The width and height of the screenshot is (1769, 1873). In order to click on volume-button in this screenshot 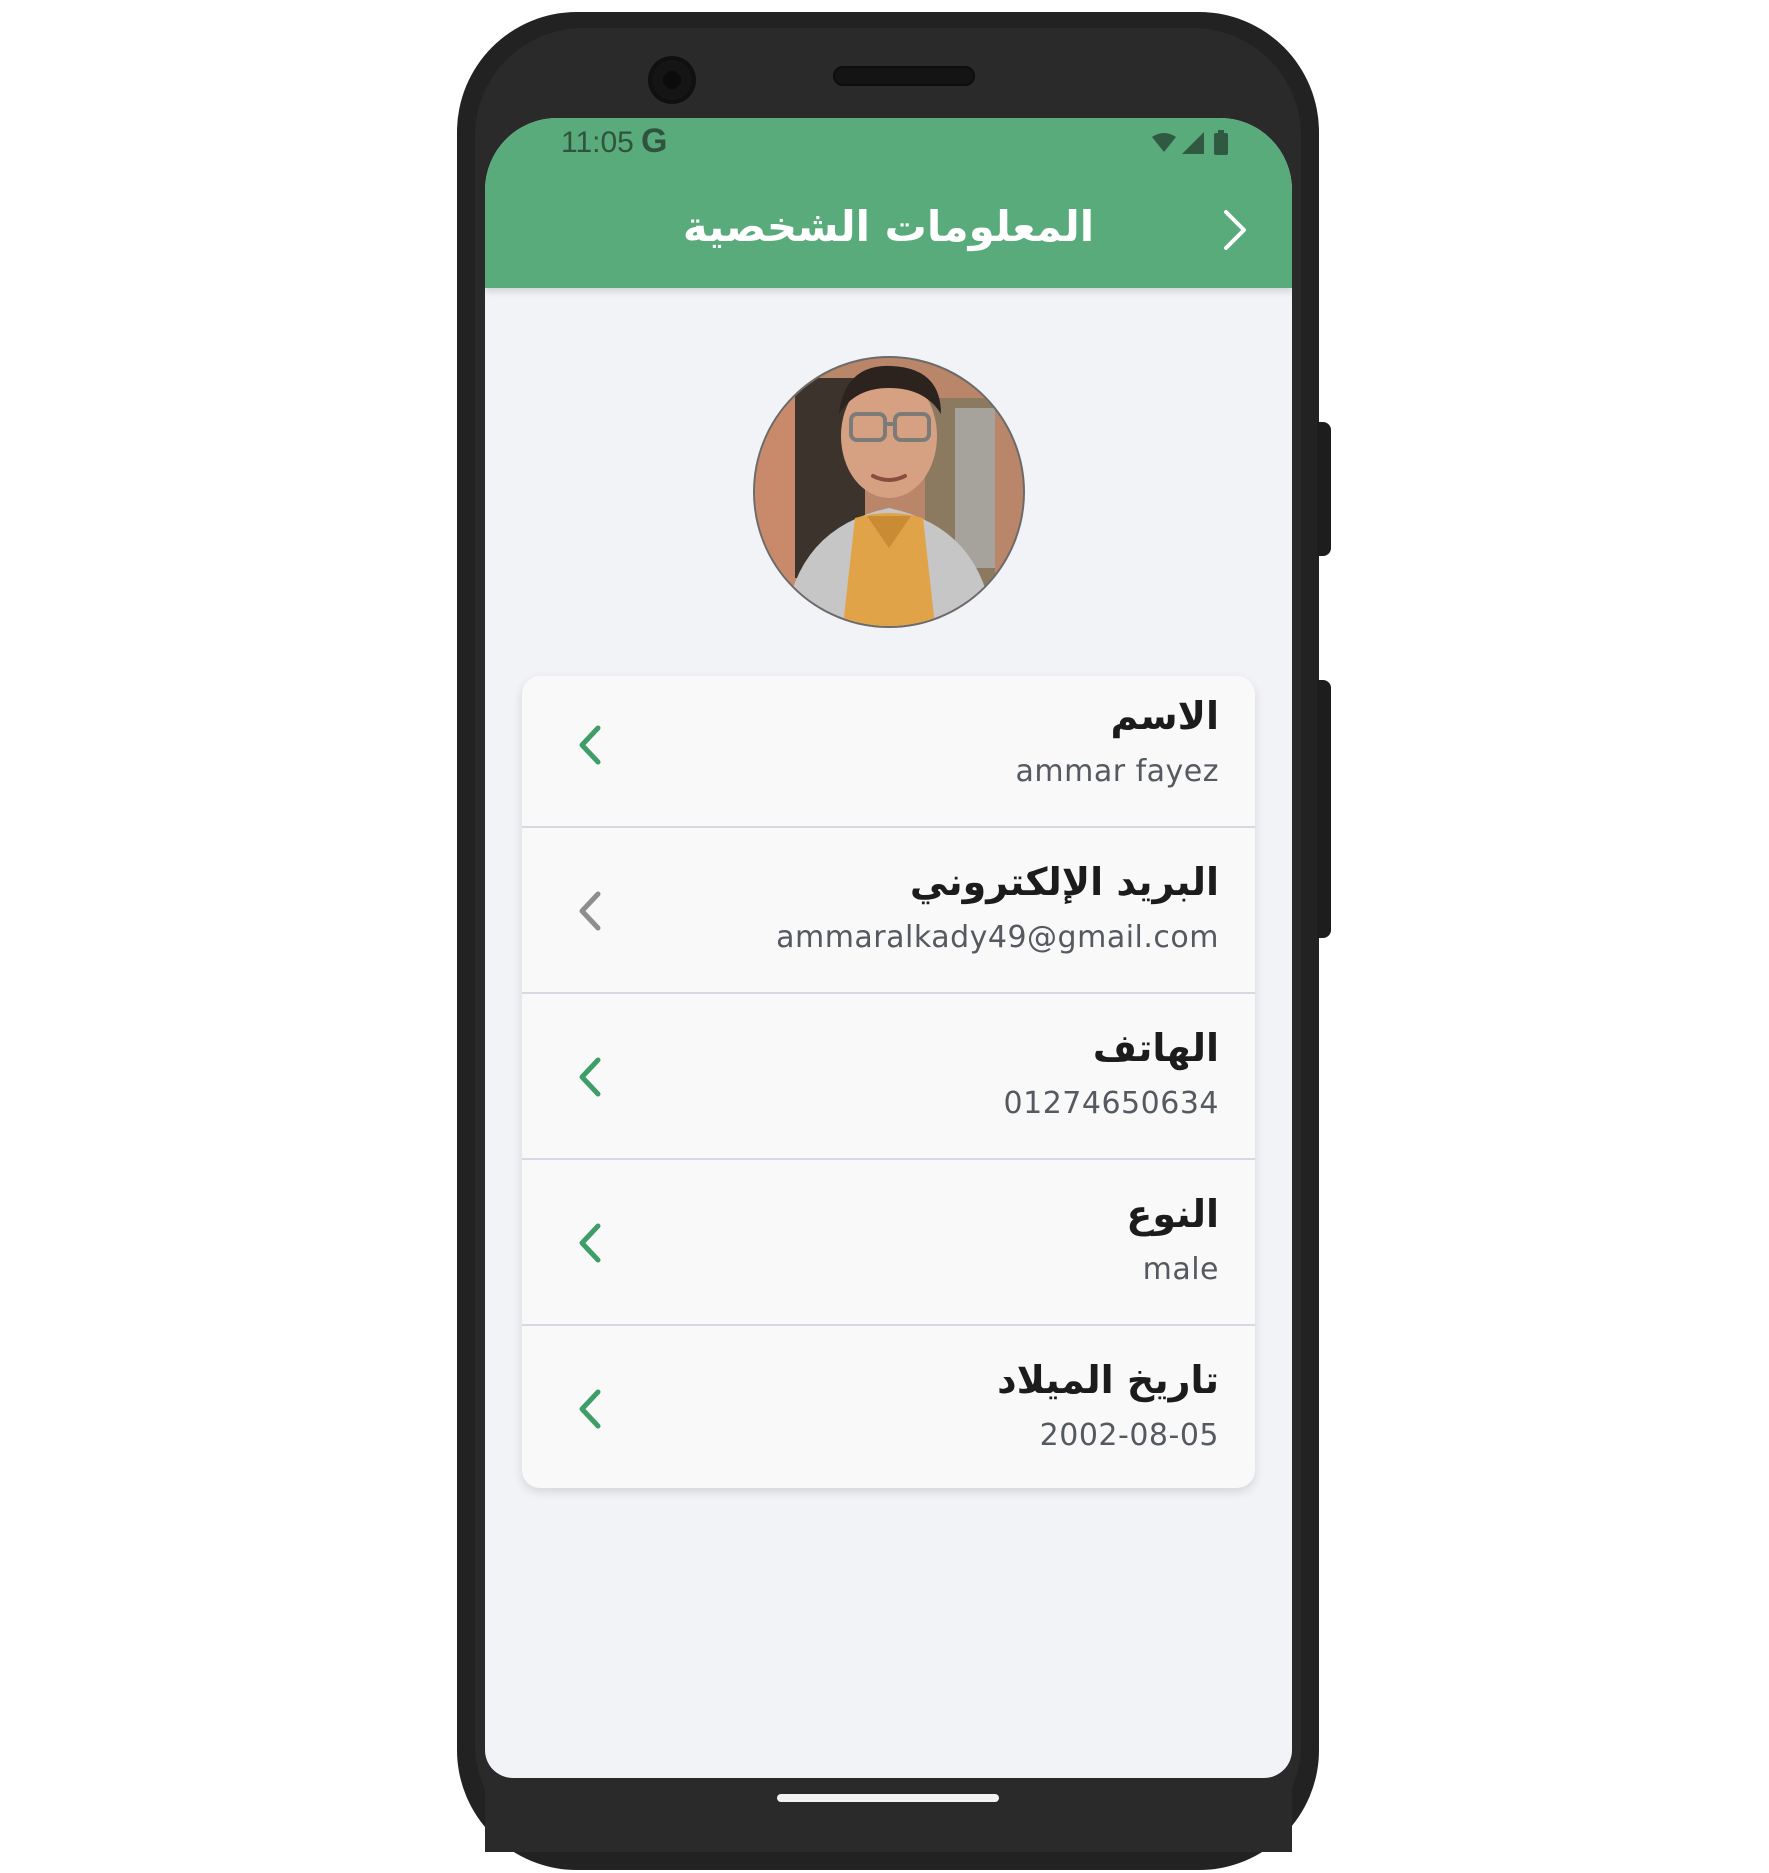, I will do `click(1324, 809)`.